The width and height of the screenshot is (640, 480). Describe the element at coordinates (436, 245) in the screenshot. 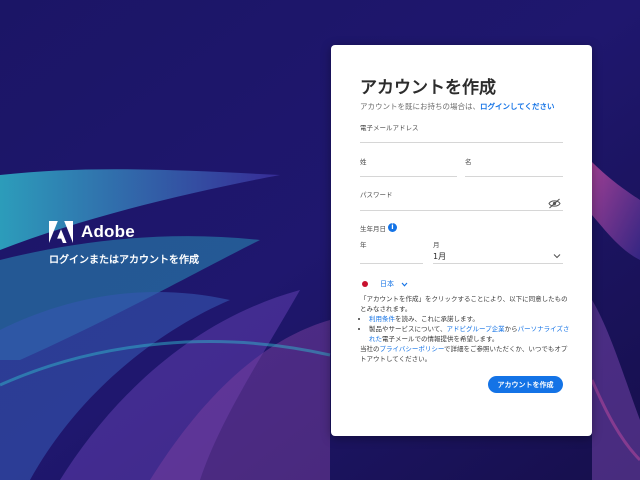

I see `month-label: 月` at that location.